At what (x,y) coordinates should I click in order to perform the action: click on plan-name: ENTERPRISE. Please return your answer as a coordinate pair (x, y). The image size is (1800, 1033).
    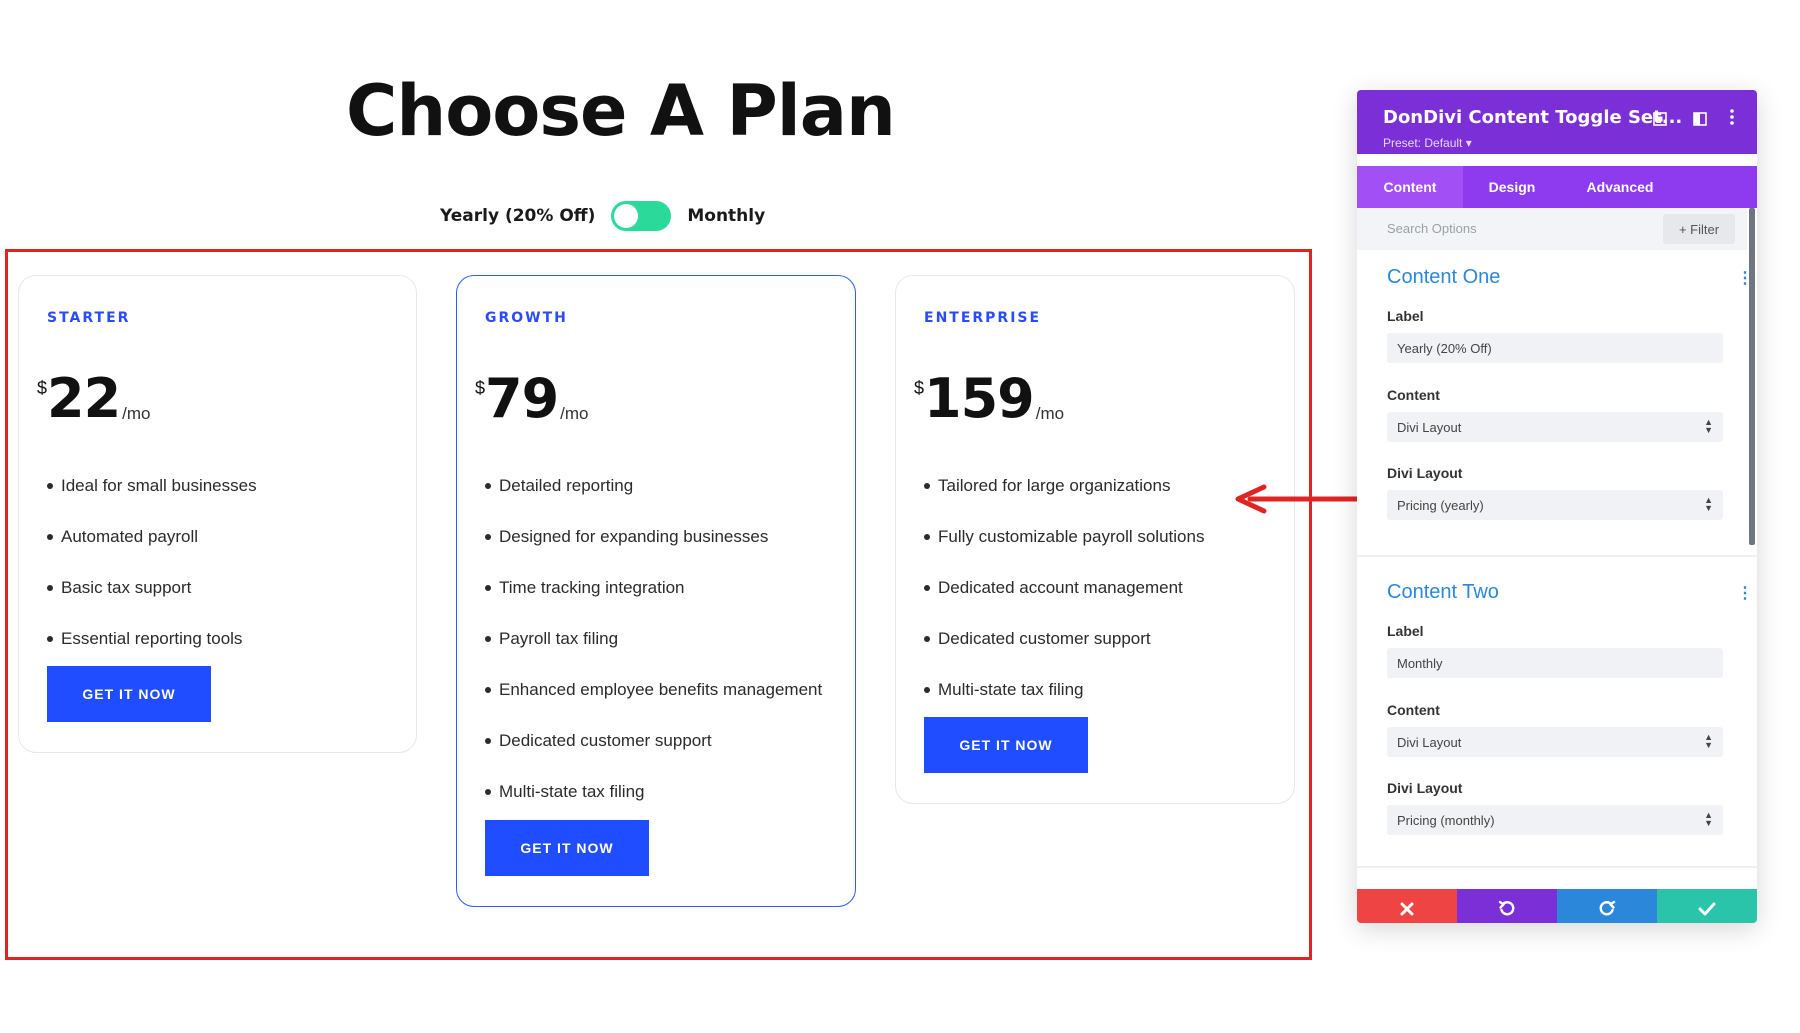
    Looking at the image, I should click on (983, 318).